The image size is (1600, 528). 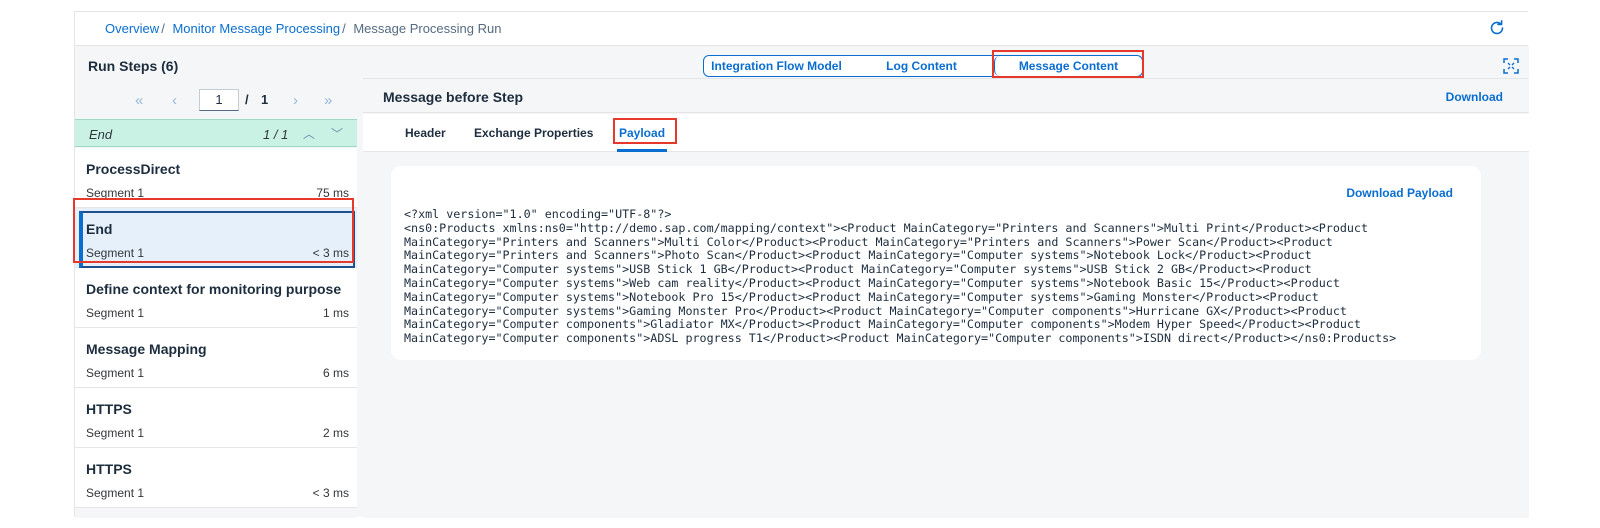 I want to click on tab-payload: Payload, so click(x=642, y=133).